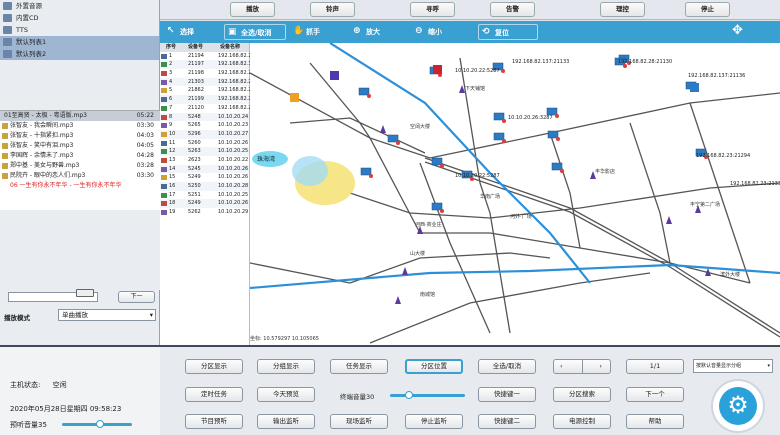  Describe the element at coordinates (582, 421) in the screenshot. I see `power-control-button: 电源控制` at that location.